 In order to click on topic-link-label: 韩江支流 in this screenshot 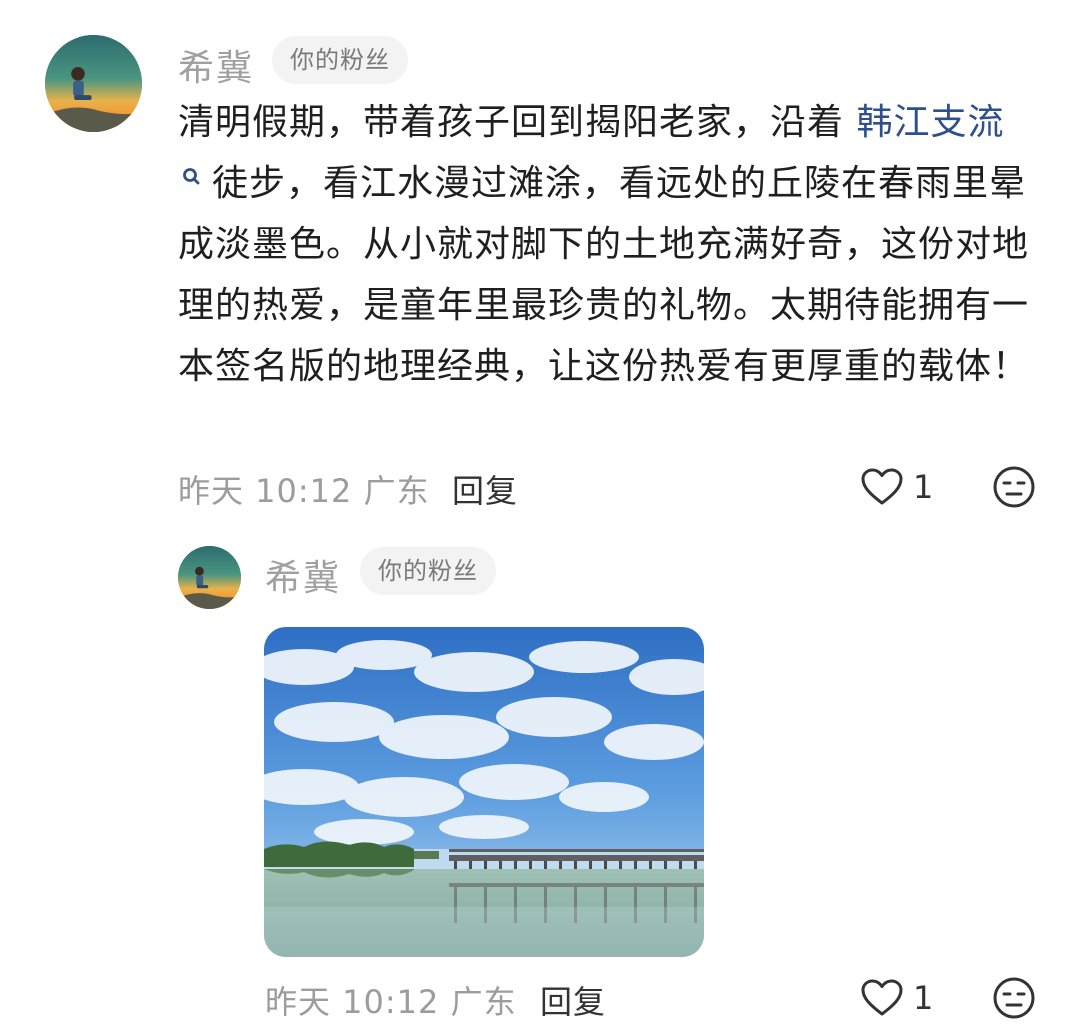, I will do `click(930, 122)`.